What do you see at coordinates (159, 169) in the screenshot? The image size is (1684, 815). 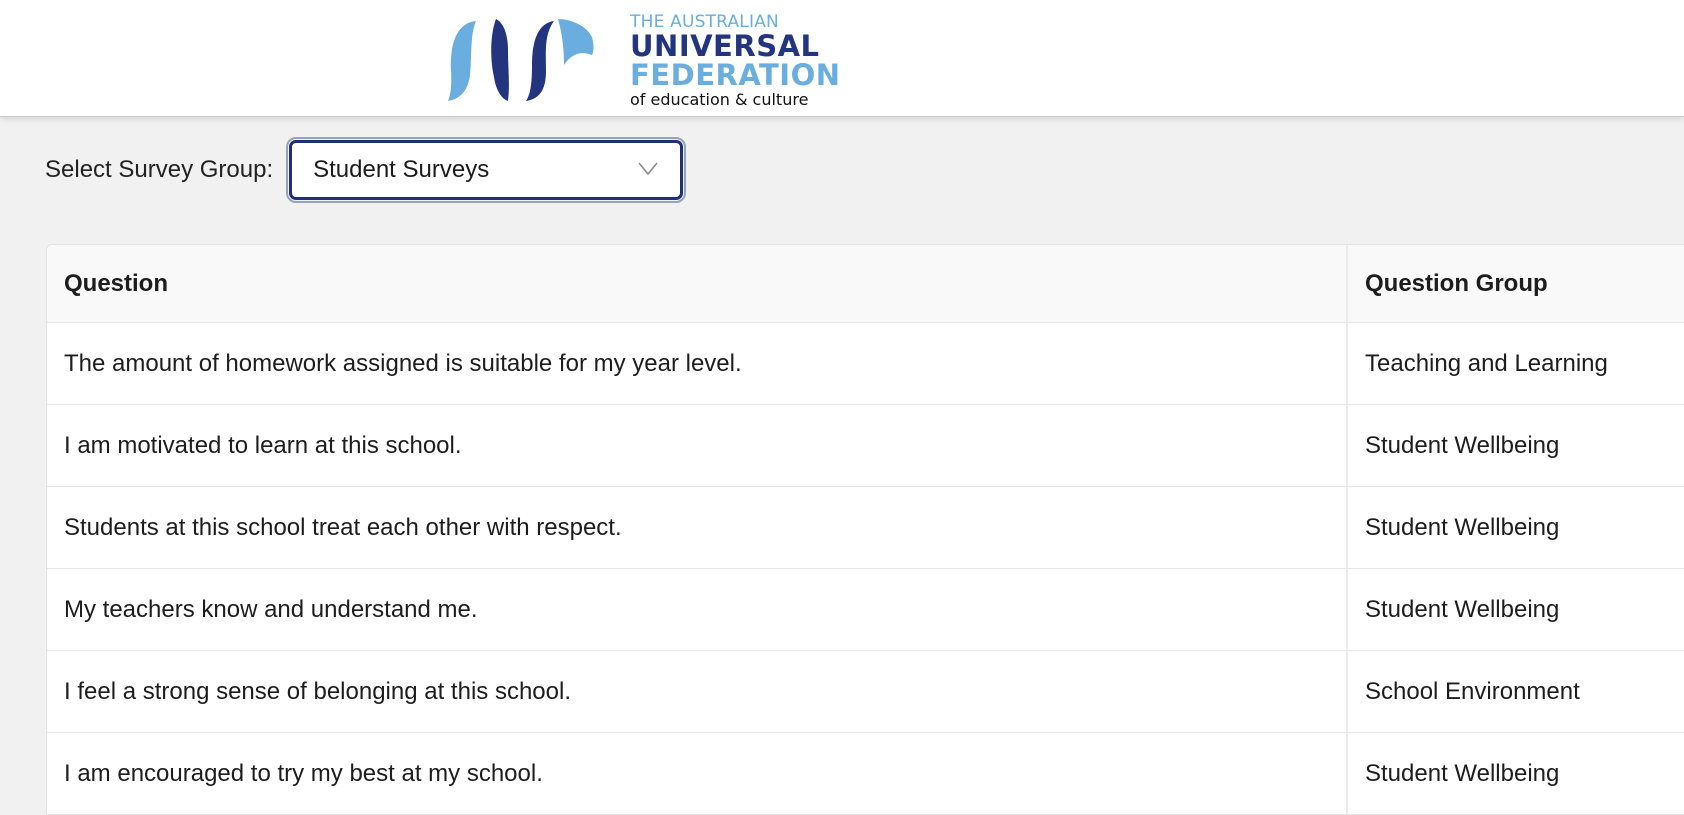 I see `survey-group-label: Select Survey Group:` at bounding box center [159, 169].